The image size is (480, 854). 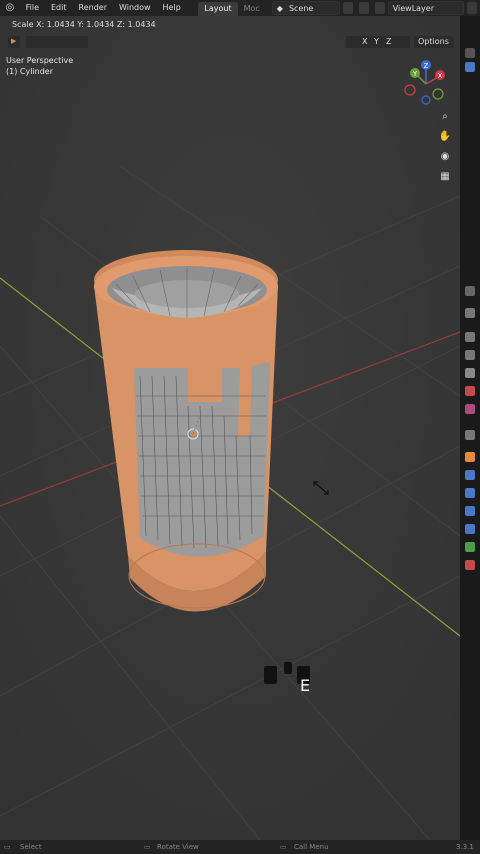 What do you see at coordinates (178, 847) in the screenshot?
I see `status-rotate: Rotate View` at bounding box center [178, 847].